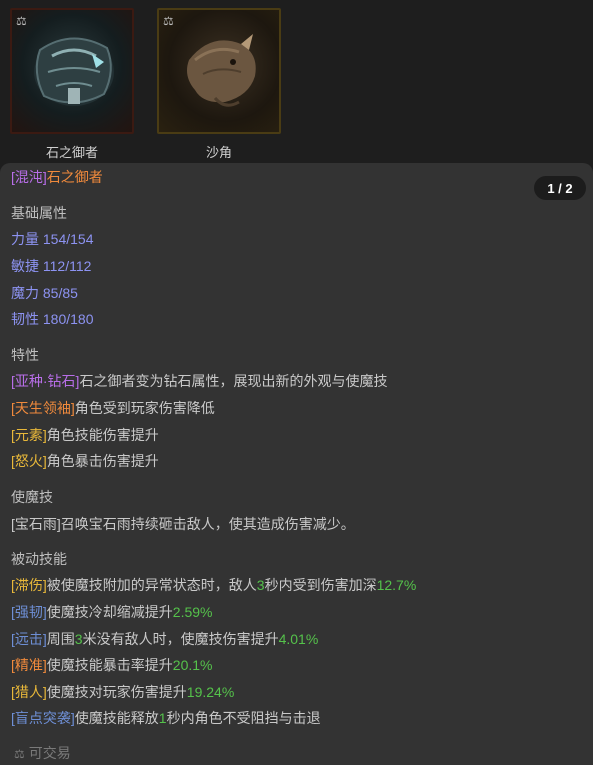  I want to click on trait-item: [元素]角色技能伤害提升, so click(85, 435).